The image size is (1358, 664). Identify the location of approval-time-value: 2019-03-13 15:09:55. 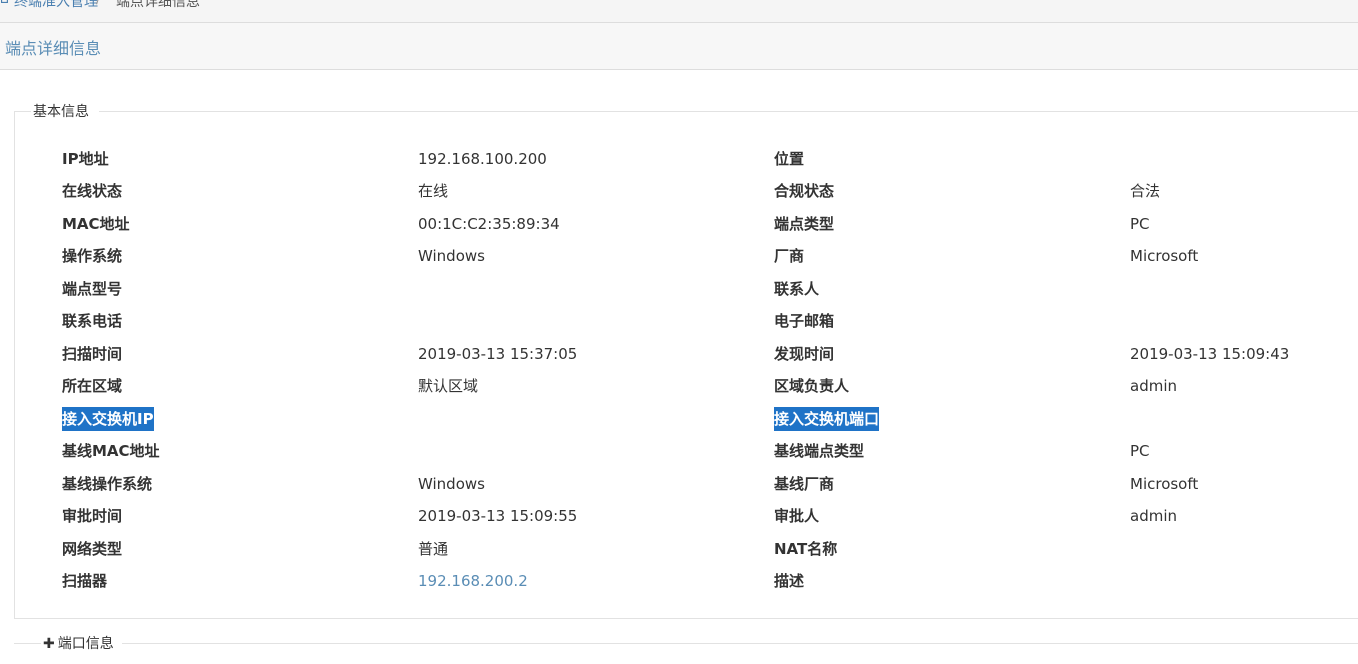
(498, 516).